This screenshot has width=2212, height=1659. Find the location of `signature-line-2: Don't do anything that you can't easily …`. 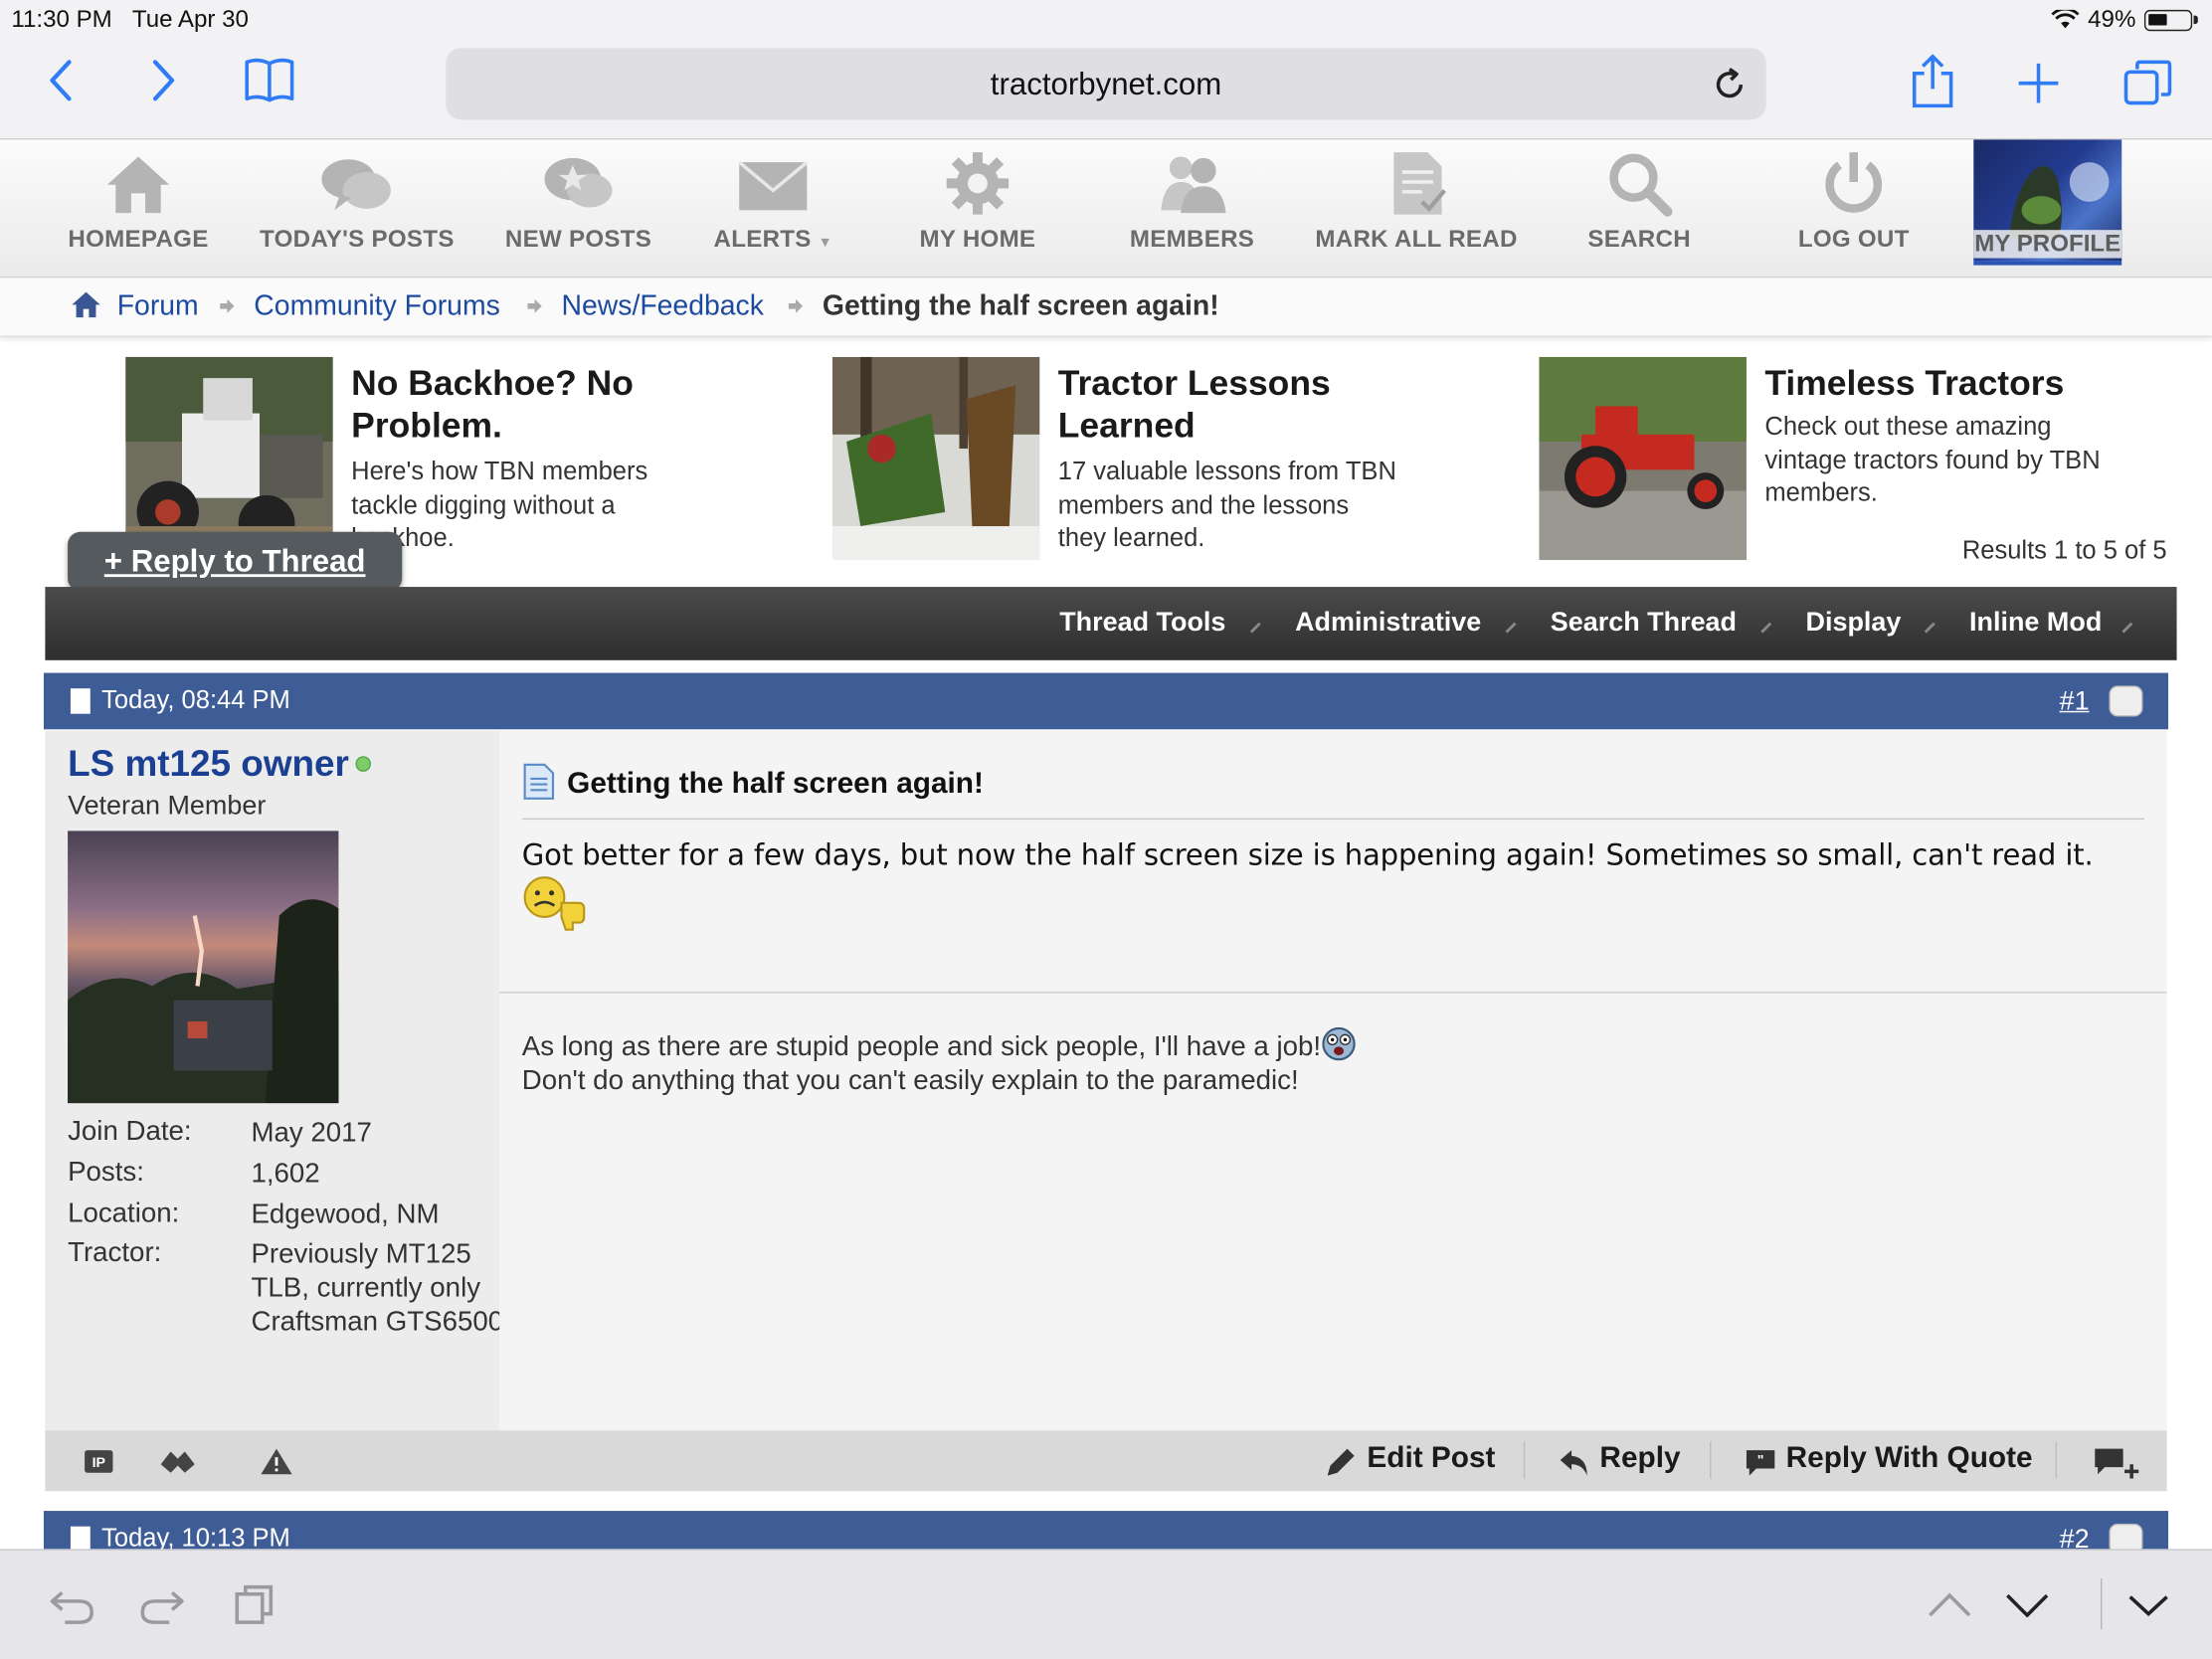

signature-line-2: Don't do anything that you can't easily … is located at coordinates (910, 1080).